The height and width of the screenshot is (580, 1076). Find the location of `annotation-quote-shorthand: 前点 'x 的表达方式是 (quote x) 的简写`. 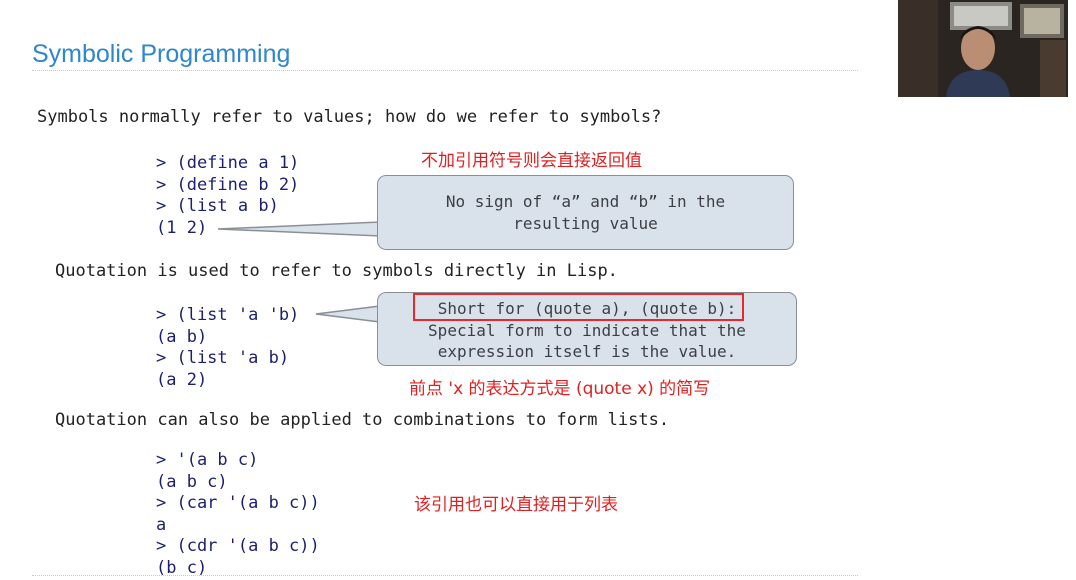

annotation-quote-shorthand: 前点 'x 的表达方式是 (quote x) 的简写 is located at coordinates (560, 389).